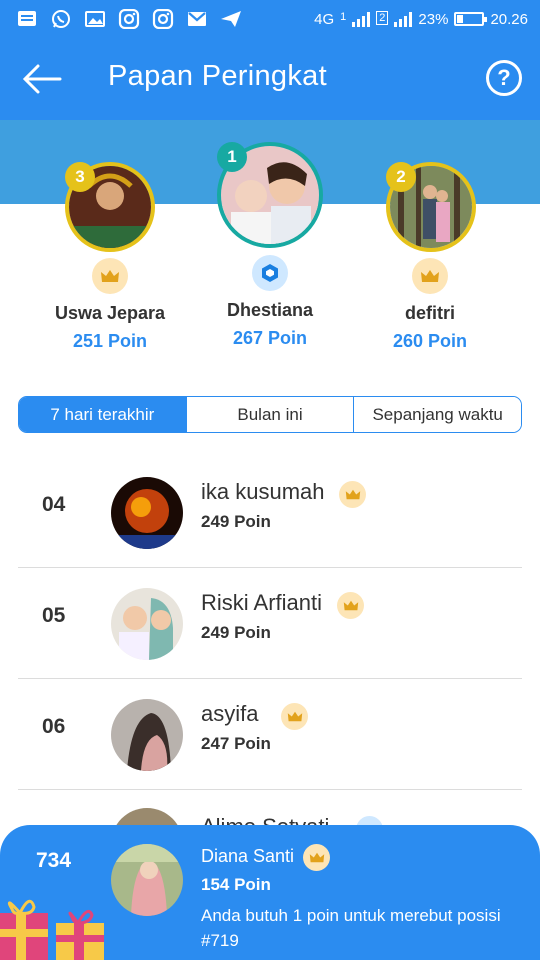  What do you see at coordinates (401, 177) in the screenshot?
I see `rank-badge: 2` at bounding box center [401, 177].